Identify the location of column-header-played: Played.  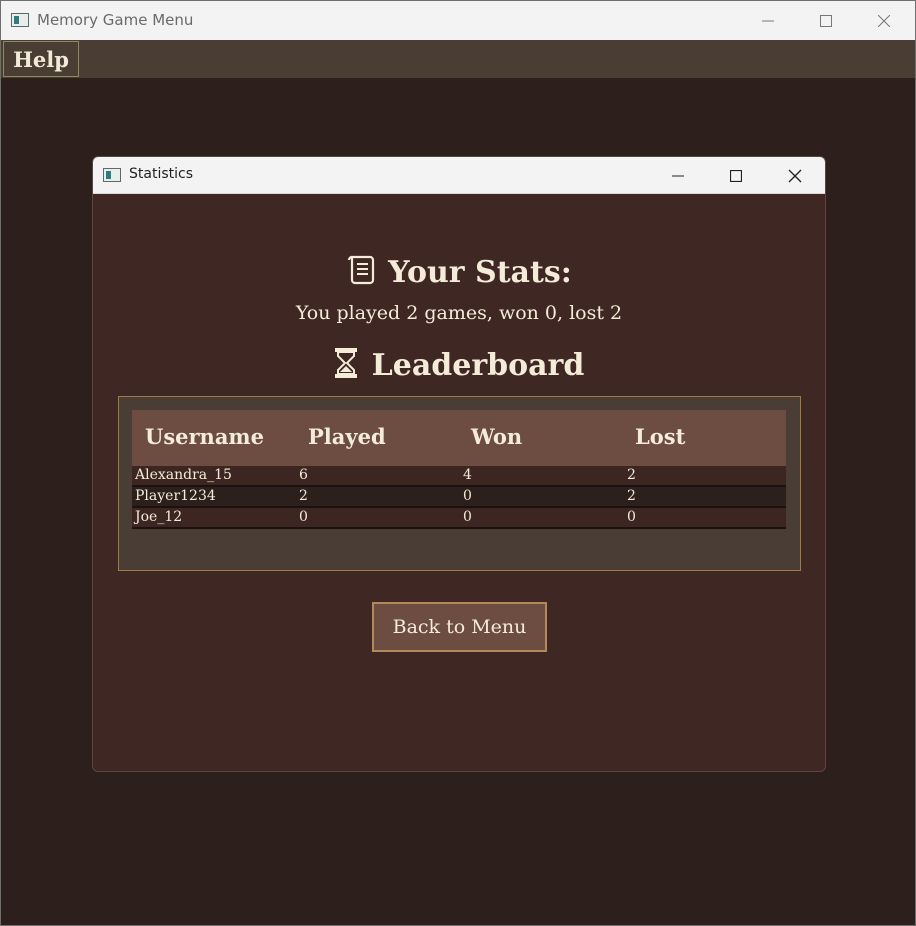
(347, 436).